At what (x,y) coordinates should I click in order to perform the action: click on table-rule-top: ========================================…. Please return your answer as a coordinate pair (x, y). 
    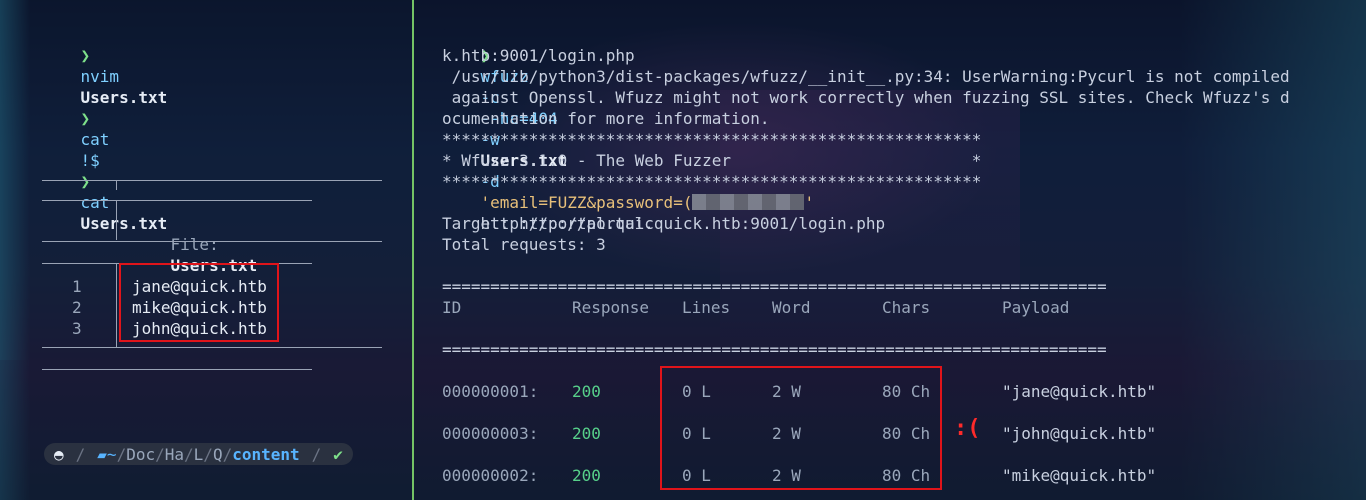
    Looking at the image, I should click on (774, 286).